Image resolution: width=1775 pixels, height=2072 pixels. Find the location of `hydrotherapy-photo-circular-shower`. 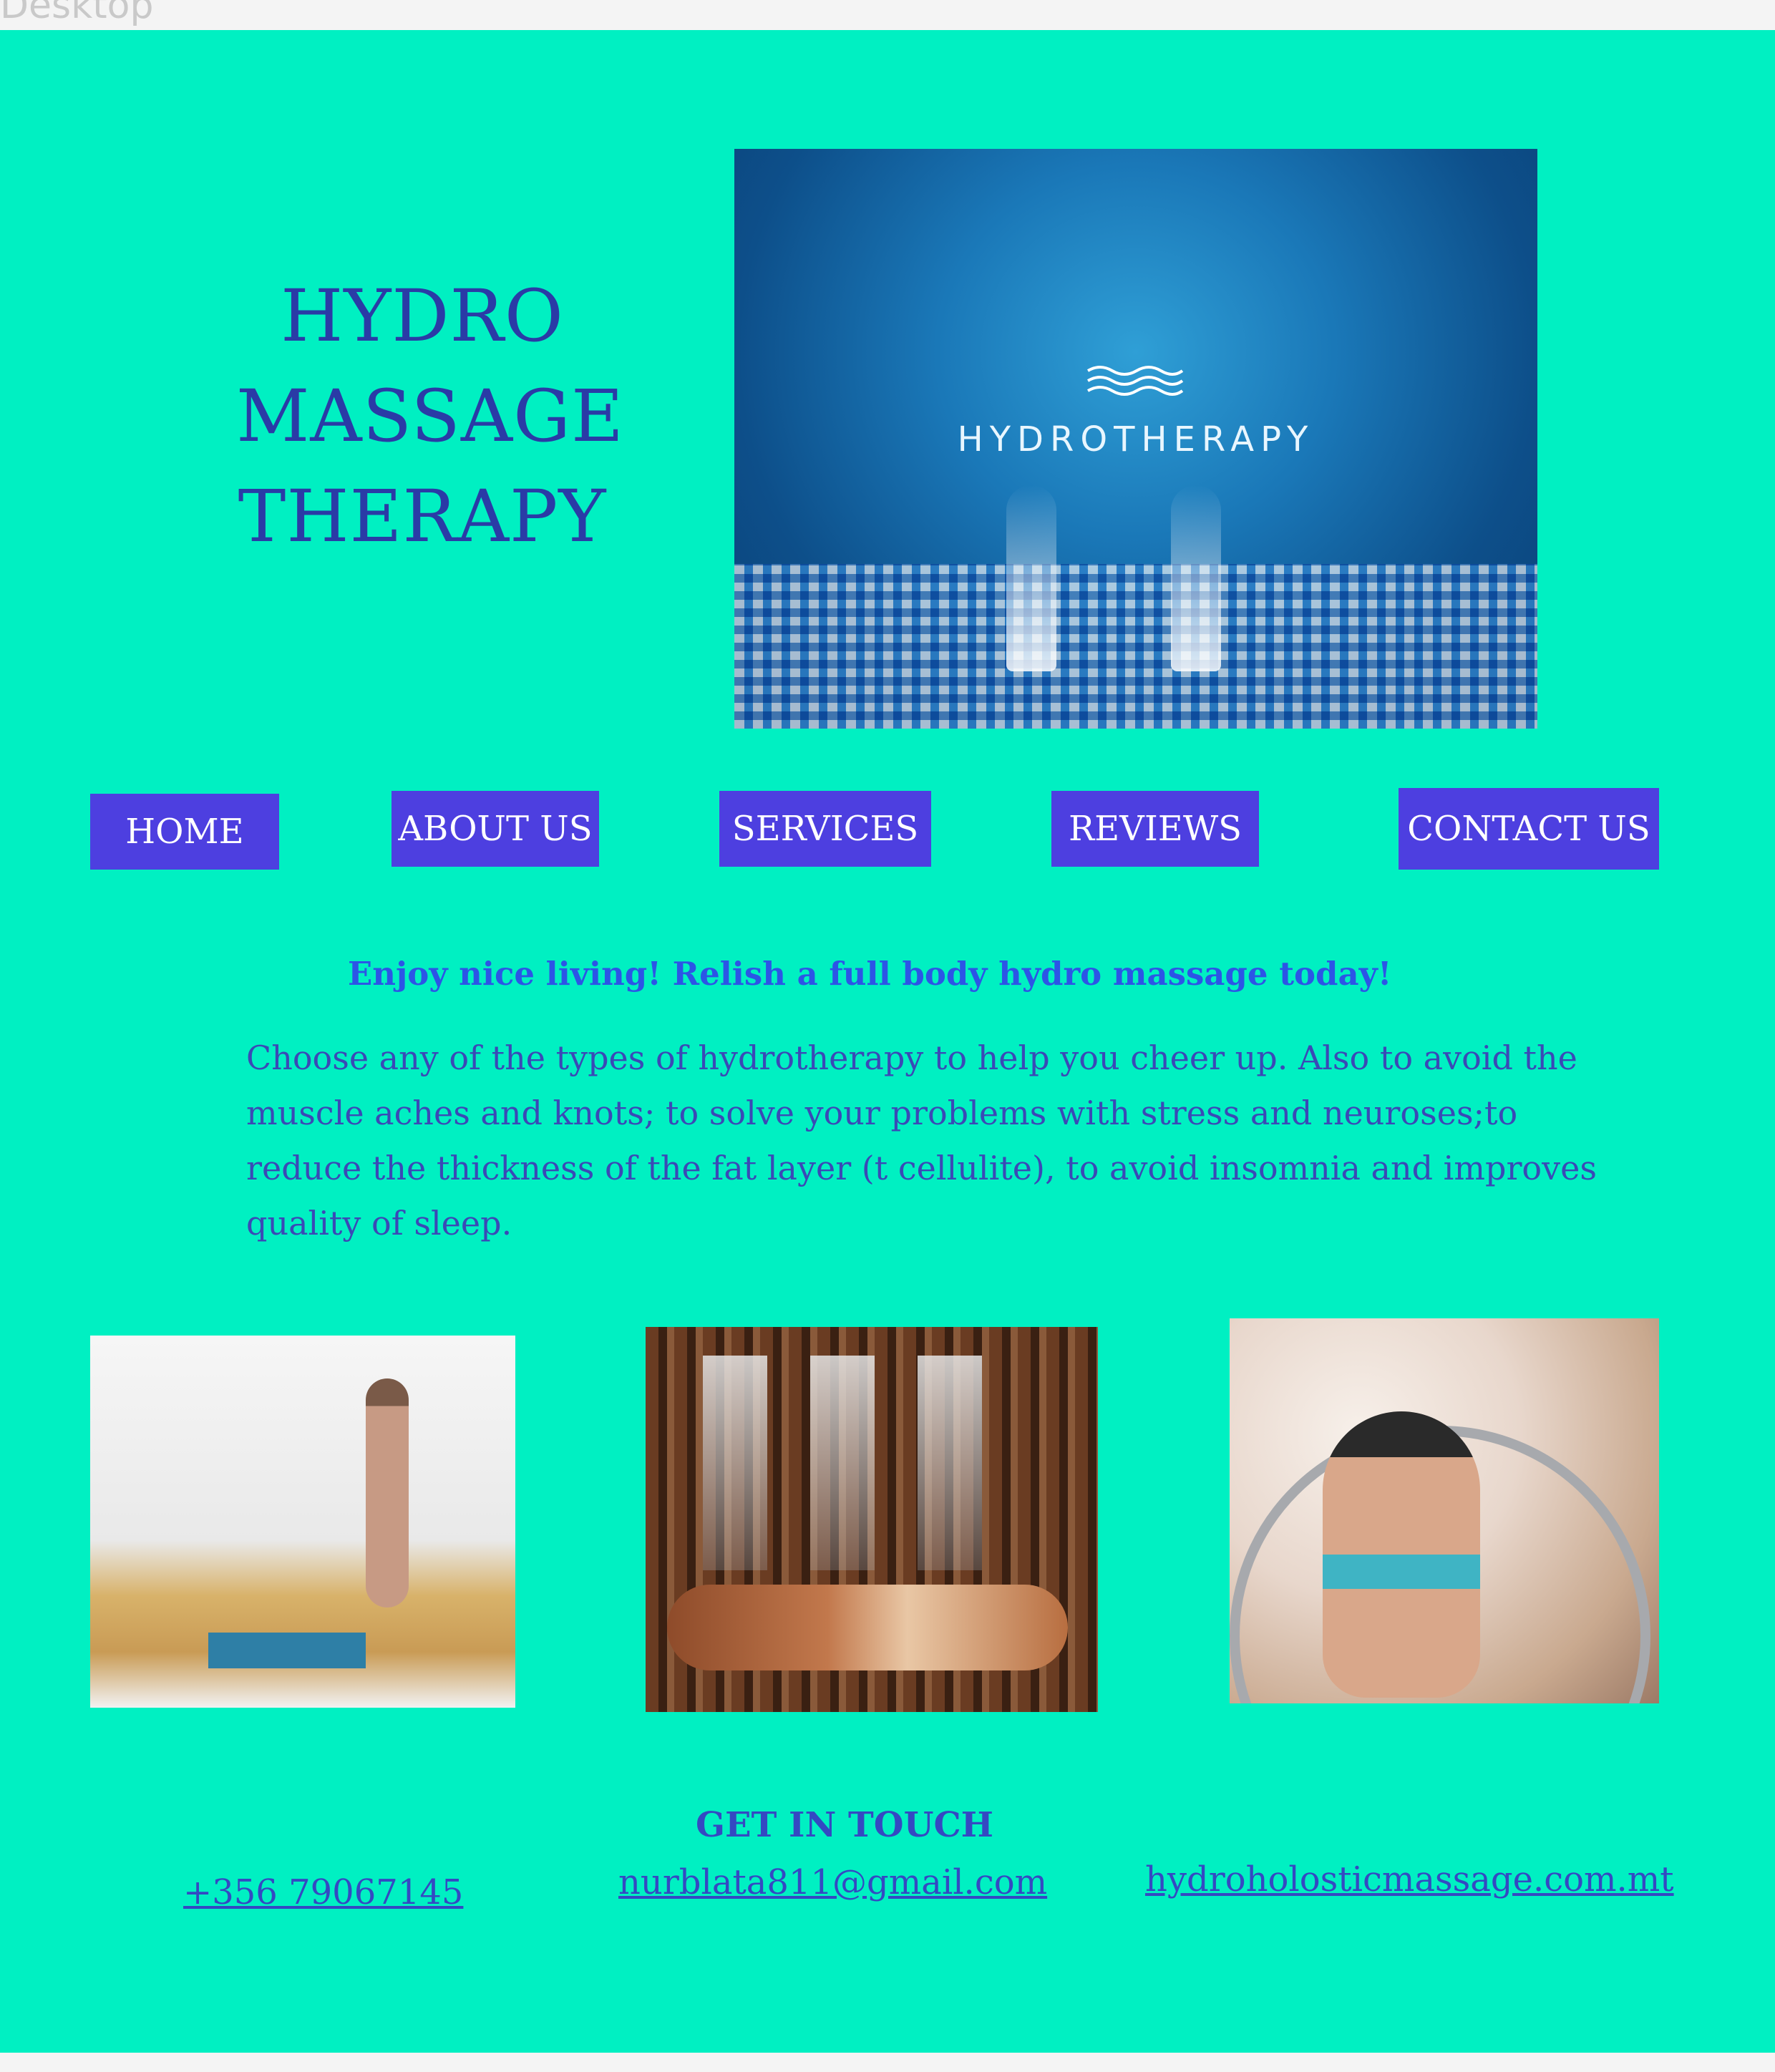

hydrotherapy-photo-circular-shower is located at coordinates (1444, 1510).